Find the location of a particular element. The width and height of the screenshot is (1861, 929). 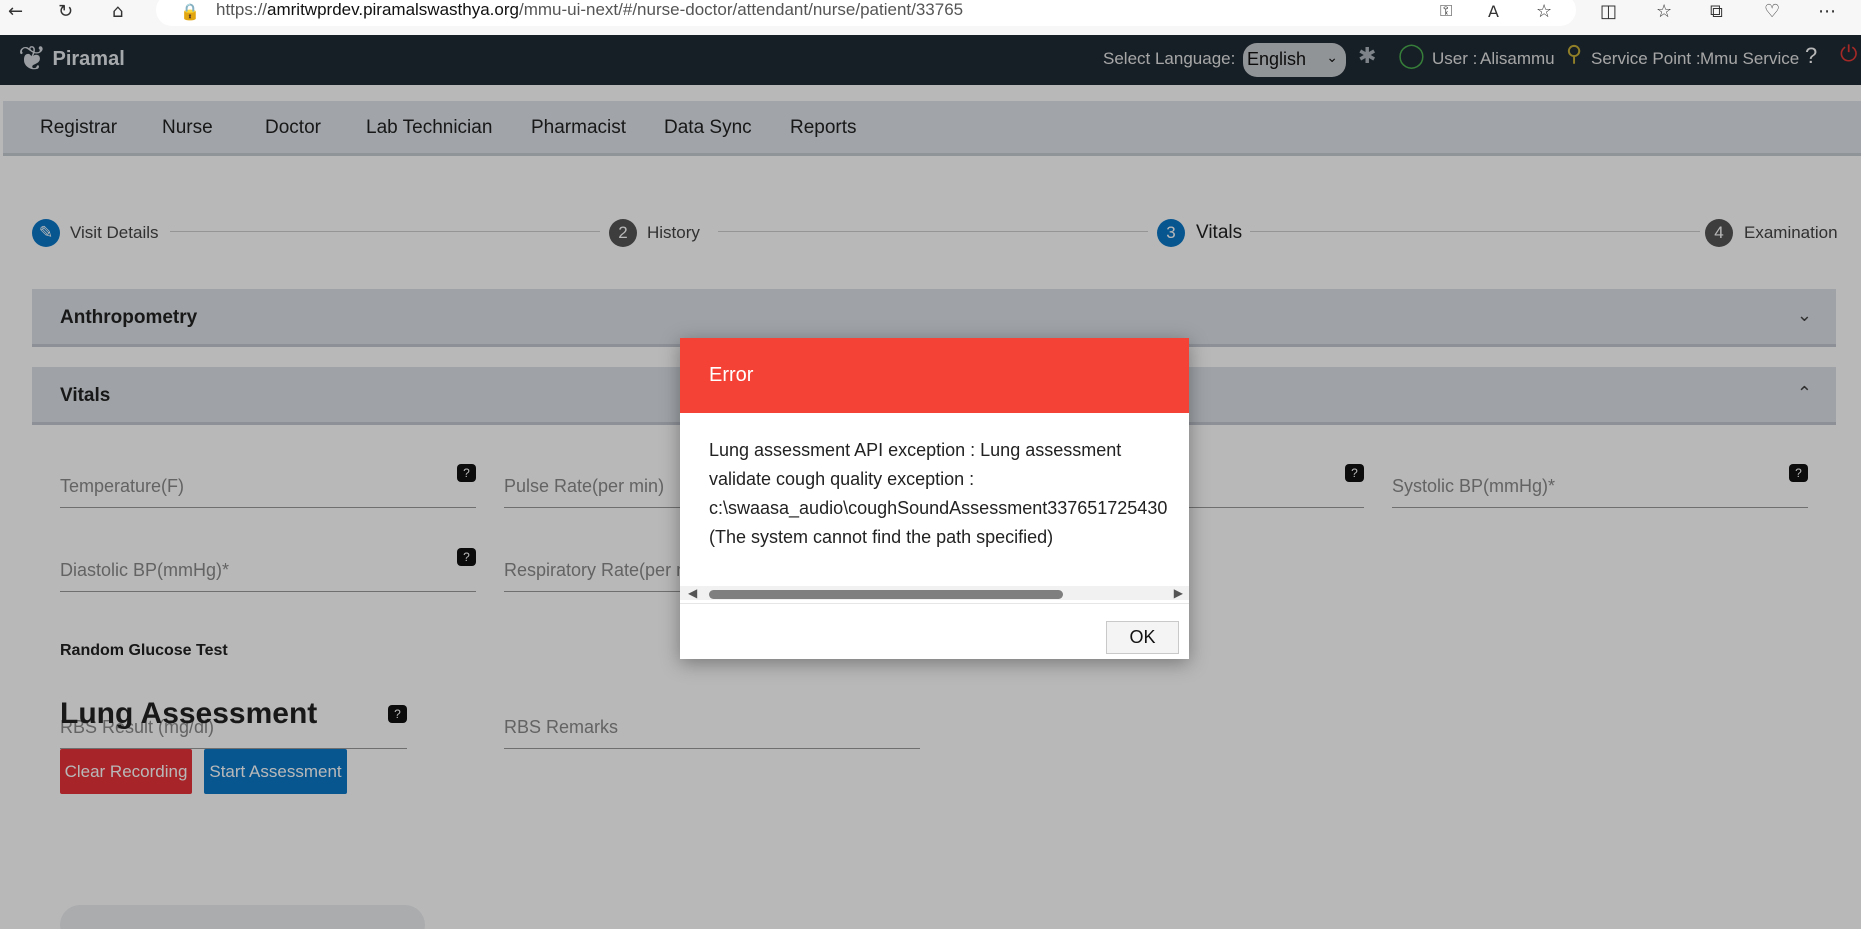

split-screen-icon: ◫ is located at coordinates (1608, 11).